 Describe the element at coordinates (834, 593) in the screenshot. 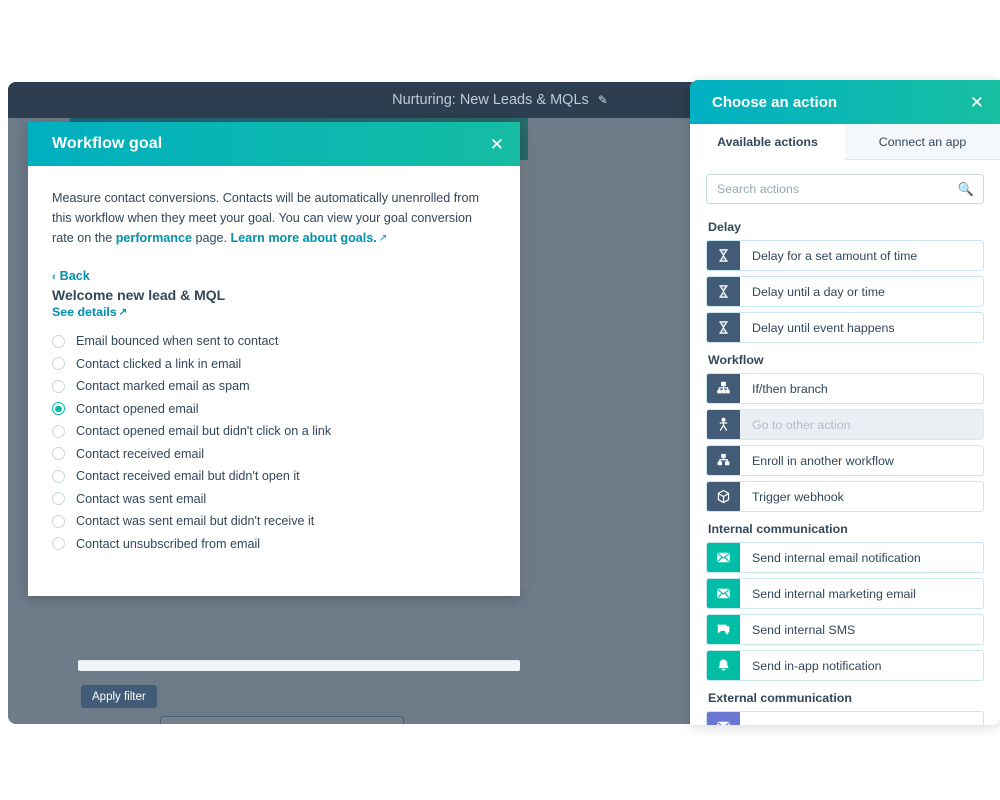

I see `action-item-label: Send internal marketing email` at that location.